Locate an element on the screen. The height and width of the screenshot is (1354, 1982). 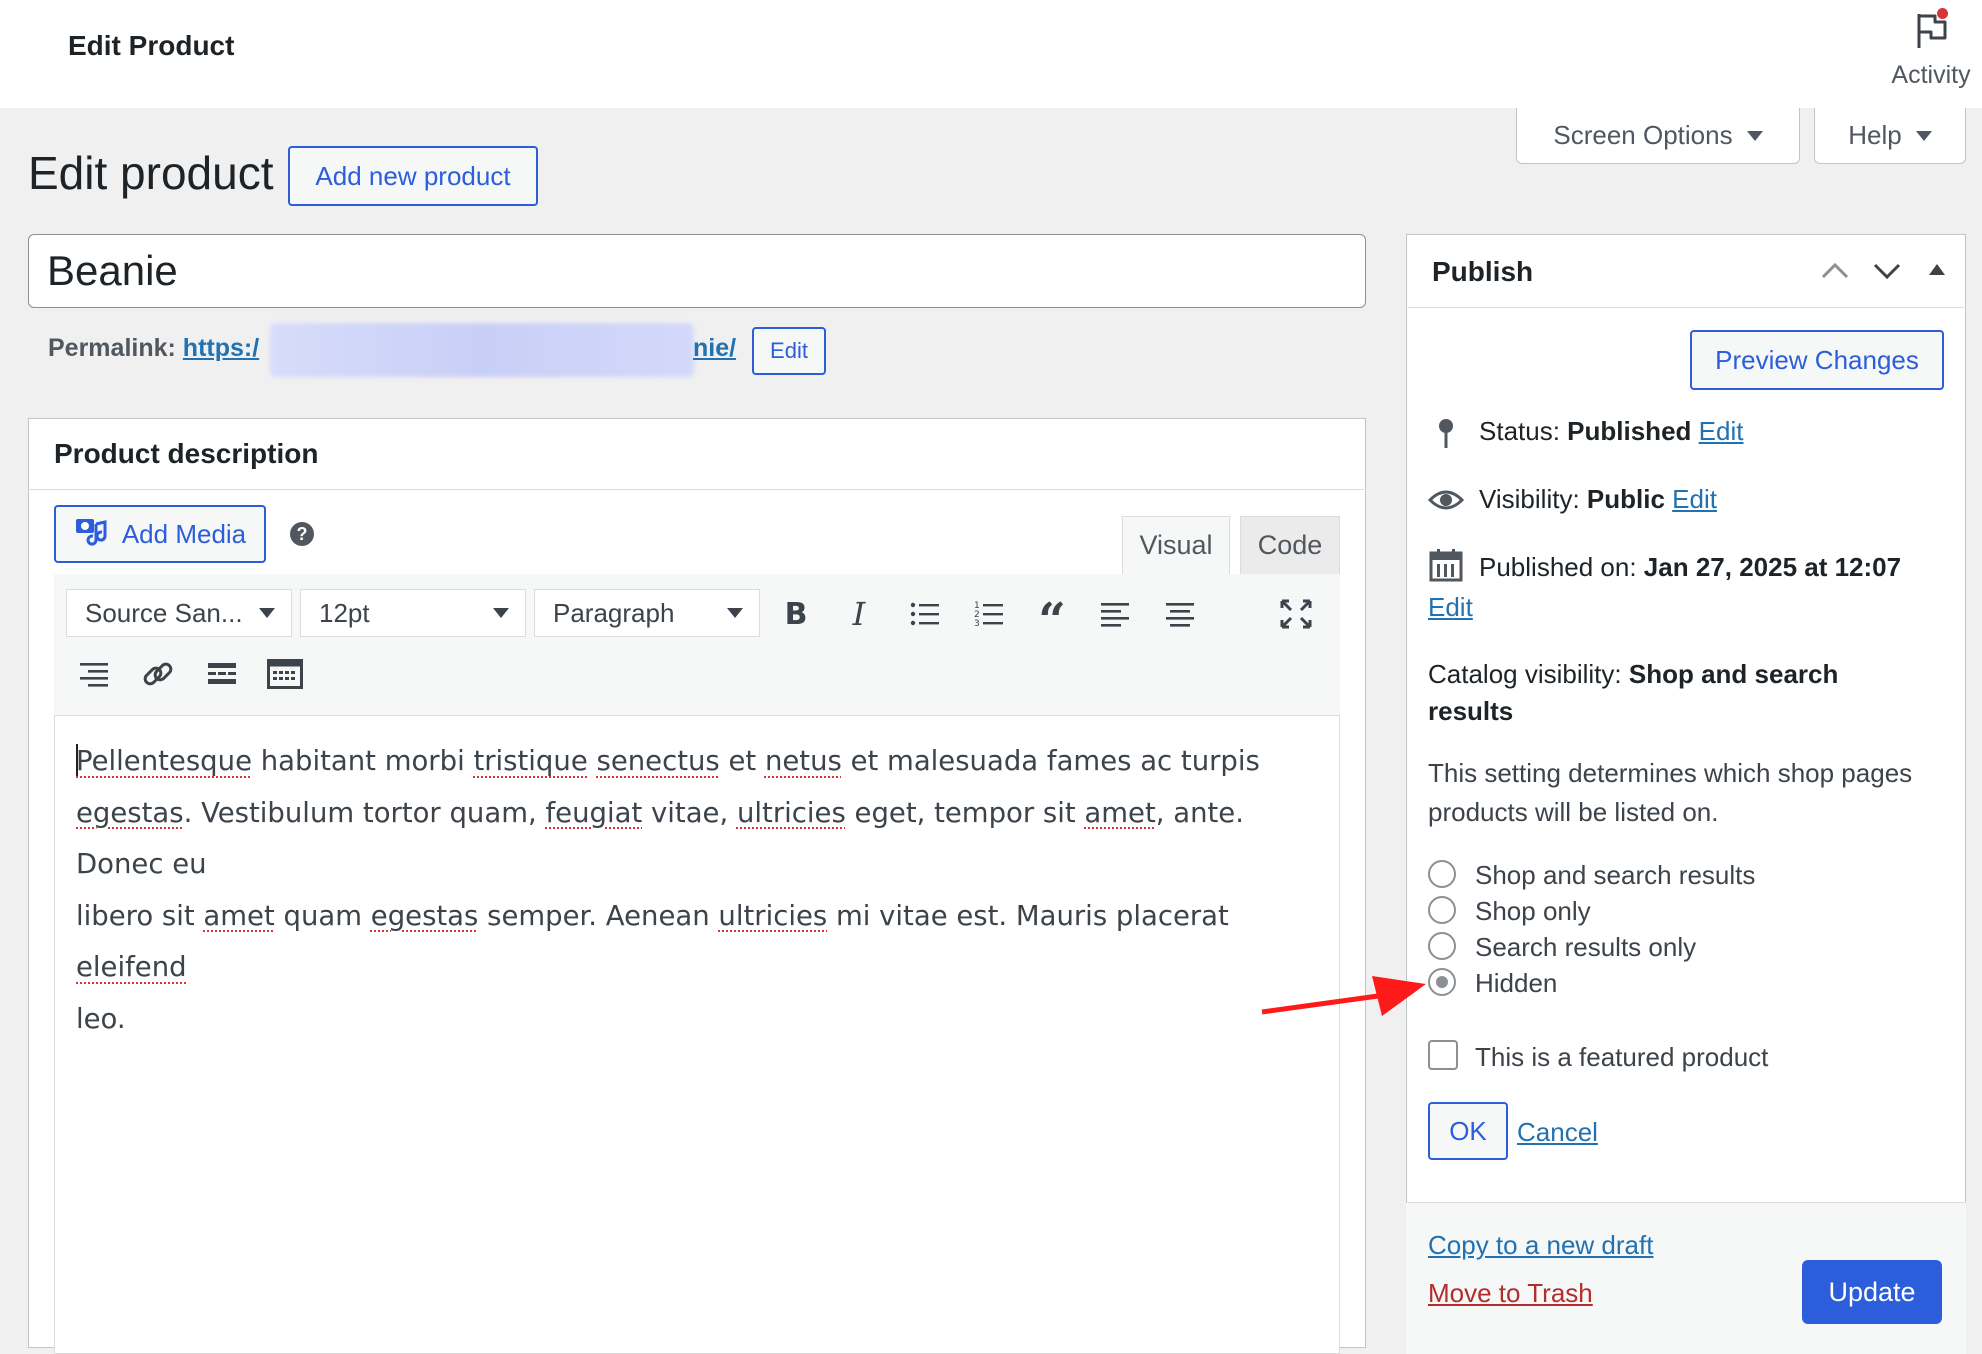
published-edit-link: Edit is located at coordinates (1450, 607).